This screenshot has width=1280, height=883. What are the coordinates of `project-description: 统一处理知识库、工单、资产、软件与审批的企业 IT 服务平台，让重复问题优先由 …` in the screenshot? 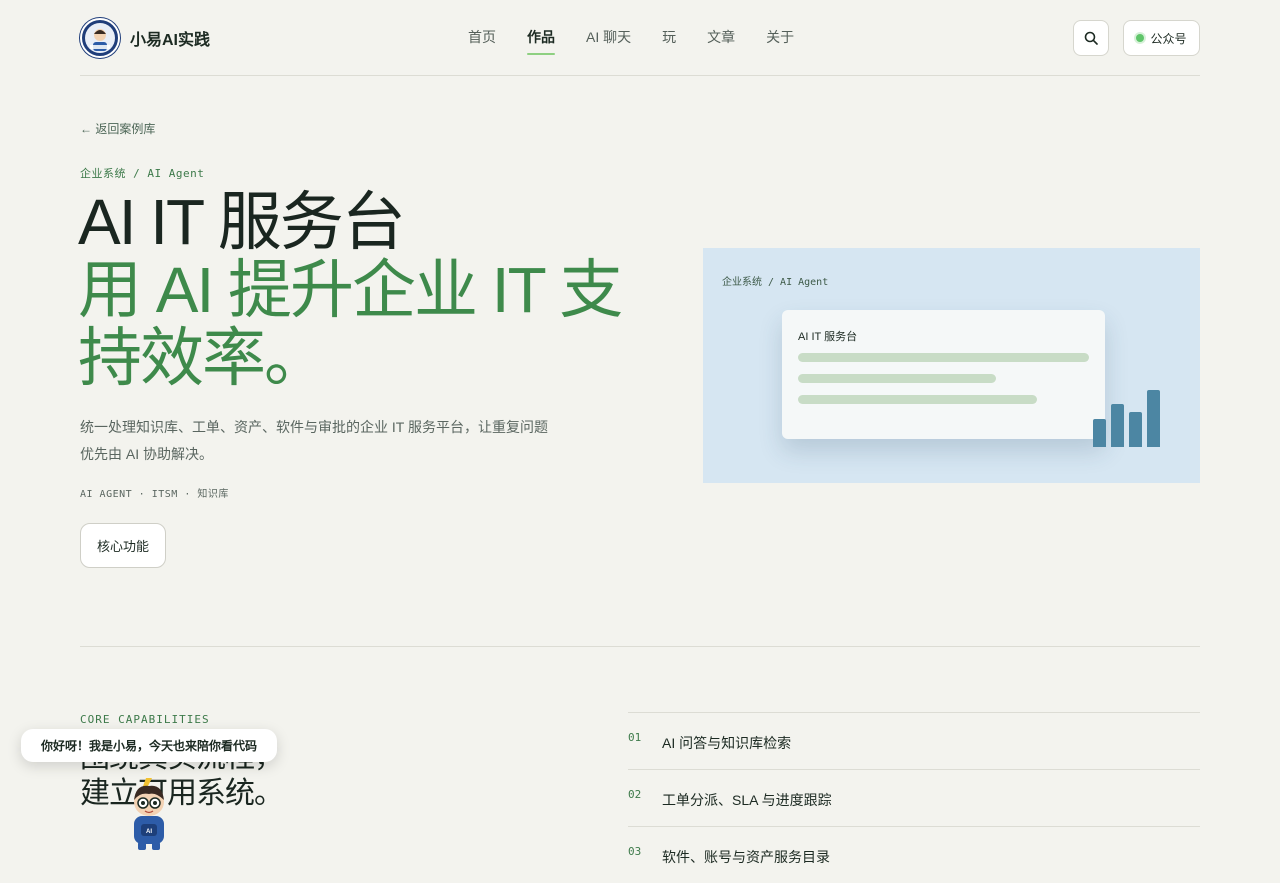 It's located at (314, 440).